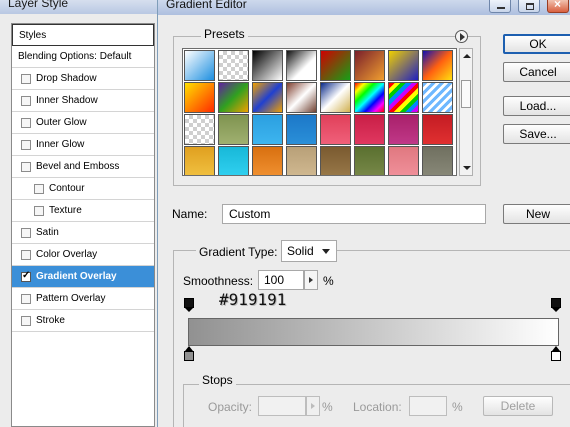 The height and width of the screenshot is (427, 570). What do you see at coordinates (80, 7) in the screenshot?
I see `layer-style-titlebar: Layer Style` at bounding box center [80, 7].